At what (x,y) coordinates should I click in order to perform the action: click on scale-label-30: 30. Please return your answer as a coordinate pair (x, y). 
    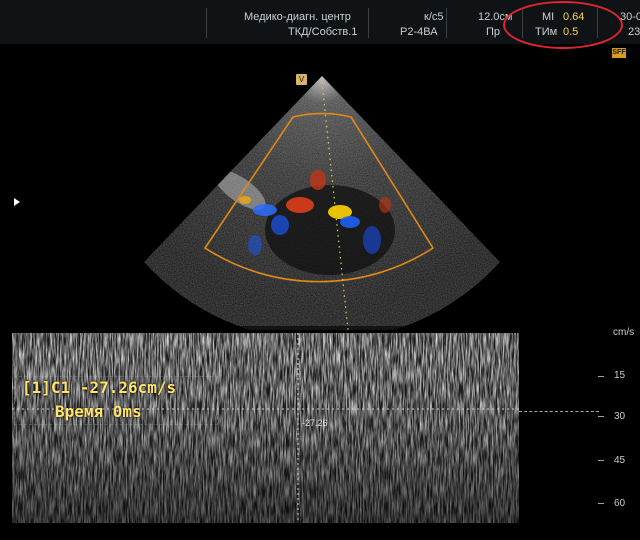
    Looking at the image, I should click on (620, 416).